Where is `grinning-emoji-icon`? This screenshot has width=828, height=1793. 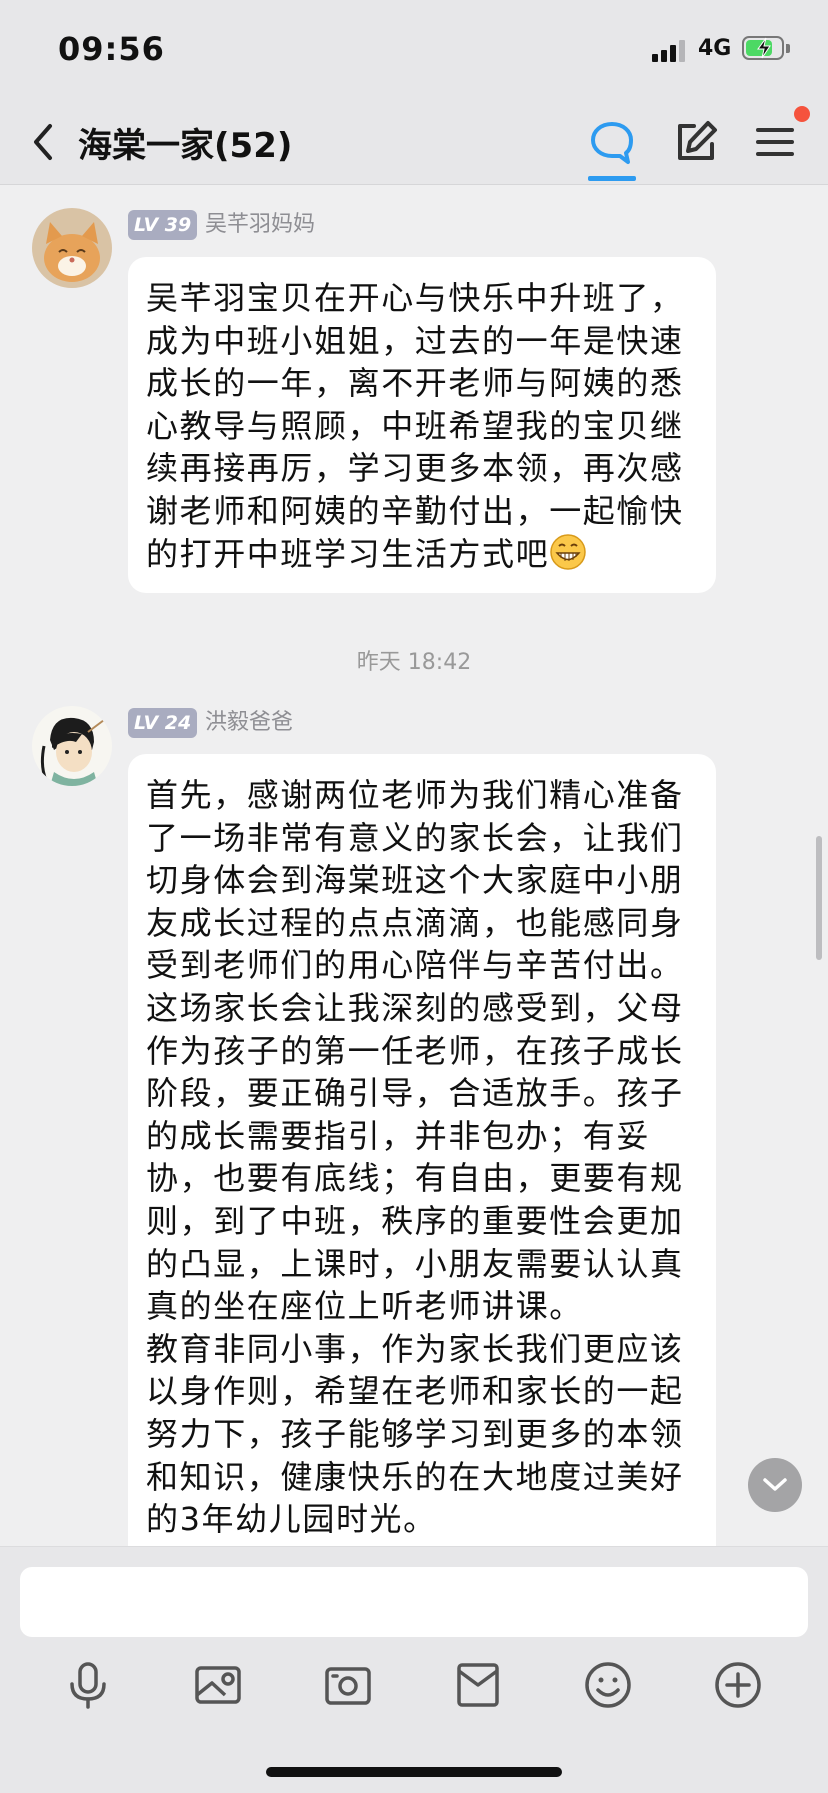 grinning-emoji-icon is located at coordinates (568, 551).